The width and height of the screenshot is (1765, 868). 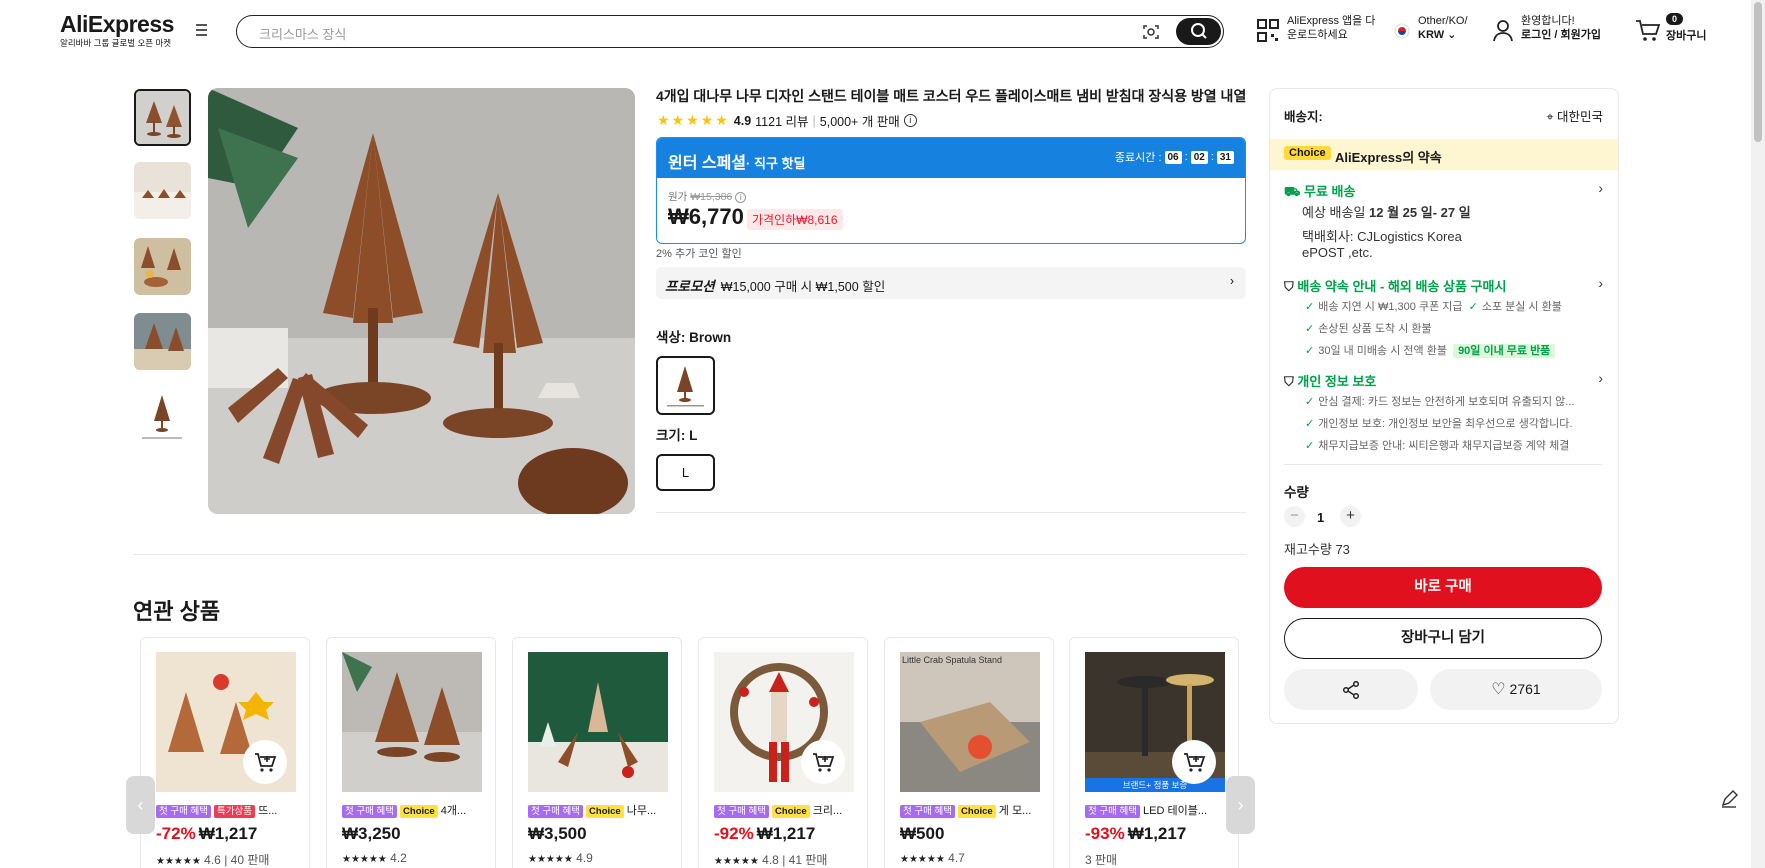 I want to click on deal-subtitle: · 직구 핫딜, so click(x=776, y=163).